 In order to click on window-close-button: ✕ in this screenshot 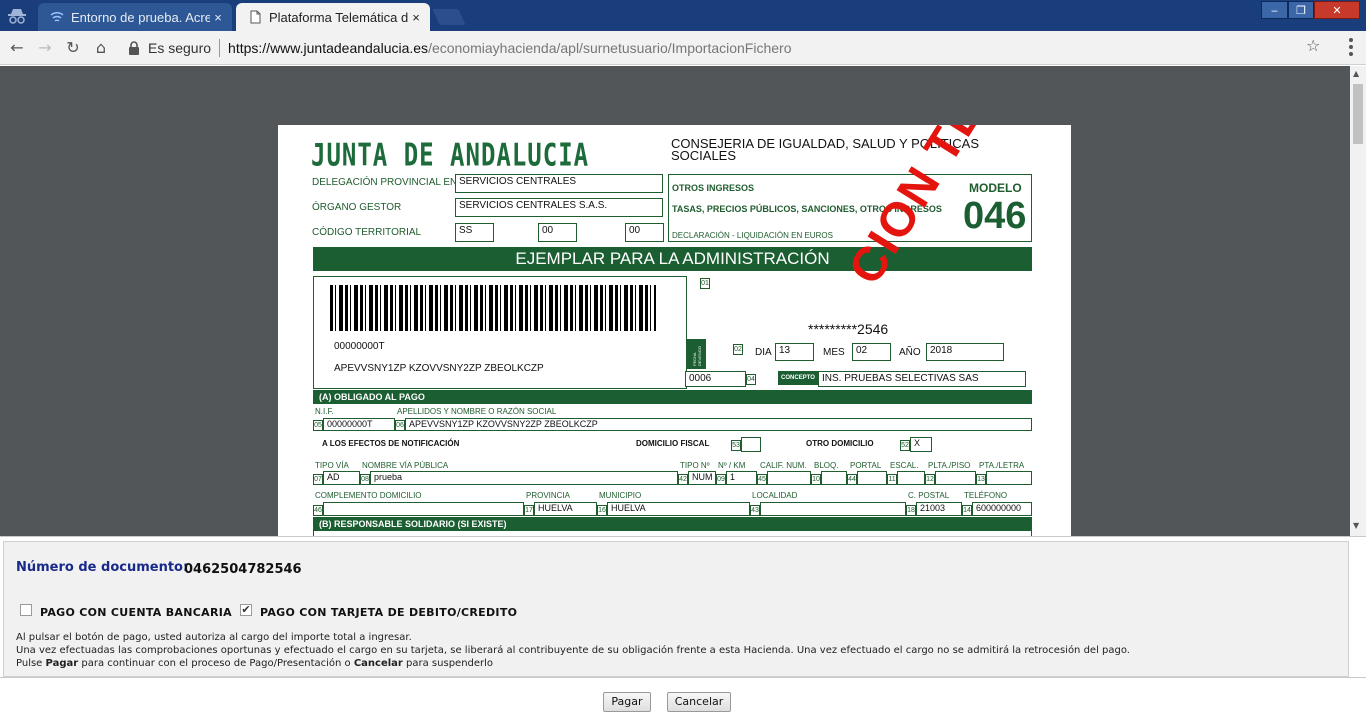, I will do `click(1337, 10)`.